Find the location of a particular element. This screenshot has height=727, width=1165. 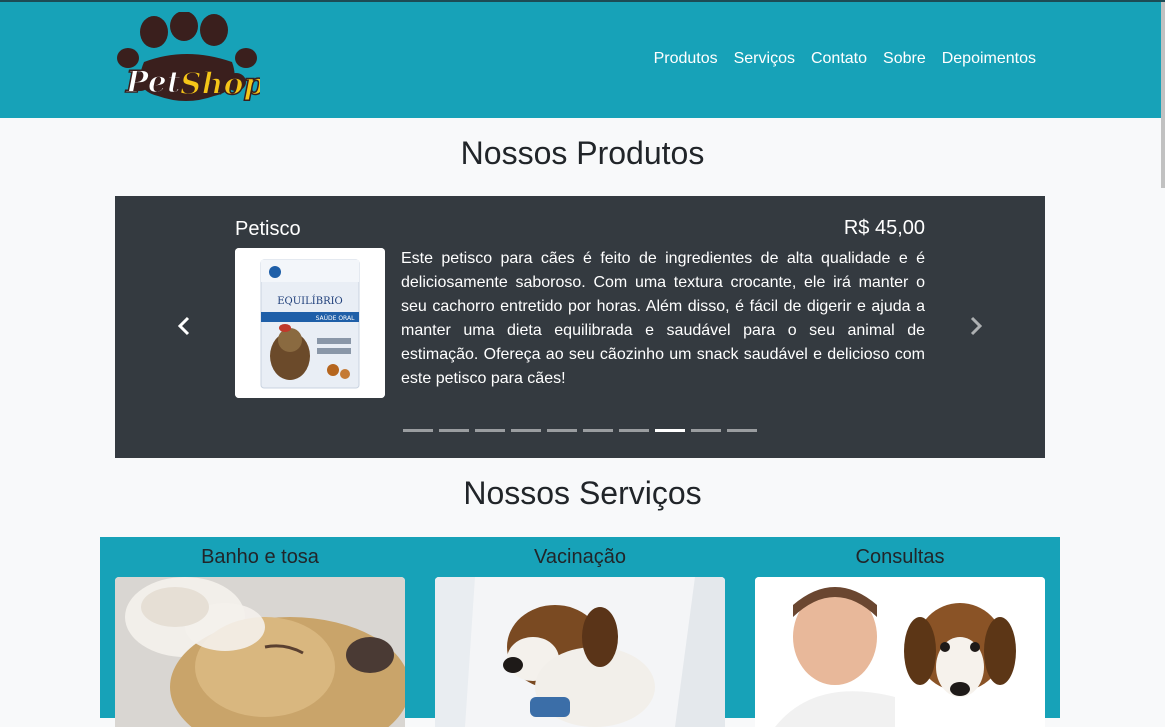

service-image-consultation is located at coordinates (900, 652).